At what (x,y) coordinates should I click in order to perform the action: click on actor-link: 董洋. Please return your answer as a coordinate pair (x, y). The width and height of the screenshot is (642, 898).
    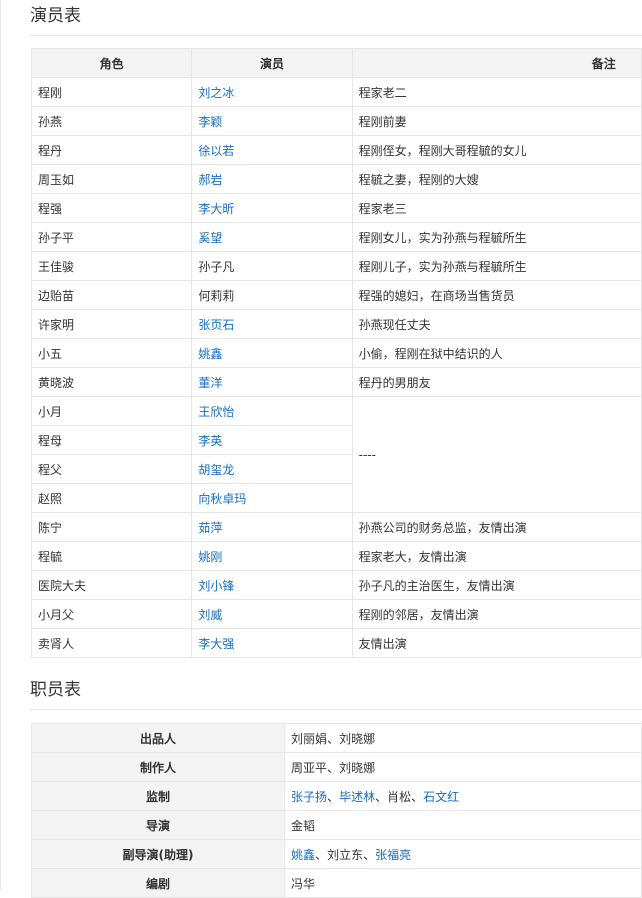
    Looking at the image, I should click on (272, 382).